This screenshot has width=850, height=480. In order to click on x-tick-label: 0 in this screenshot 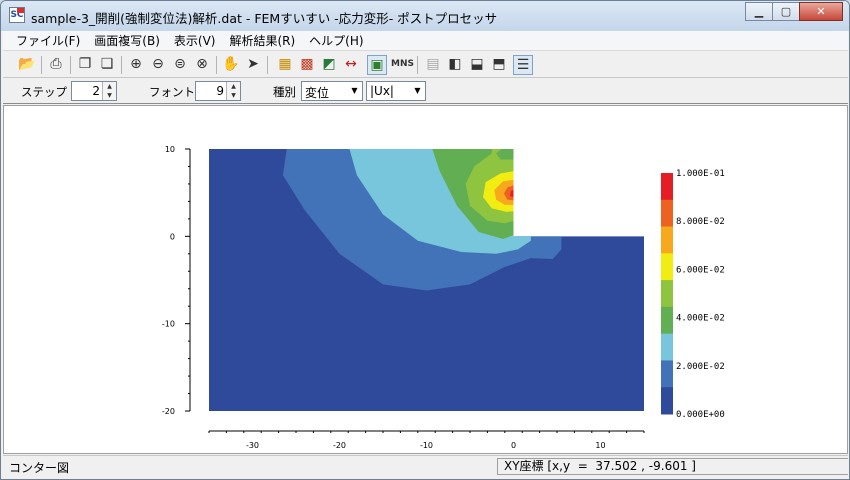, I will do `click(513, 445)`.